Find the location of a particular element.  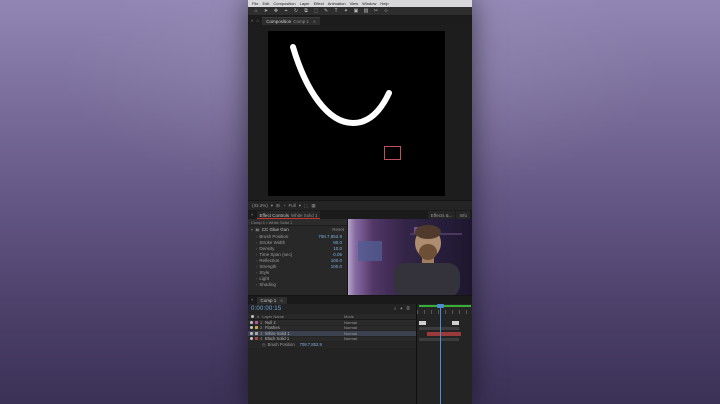

property-value: 80.0 is located at coordinates (337, 242).